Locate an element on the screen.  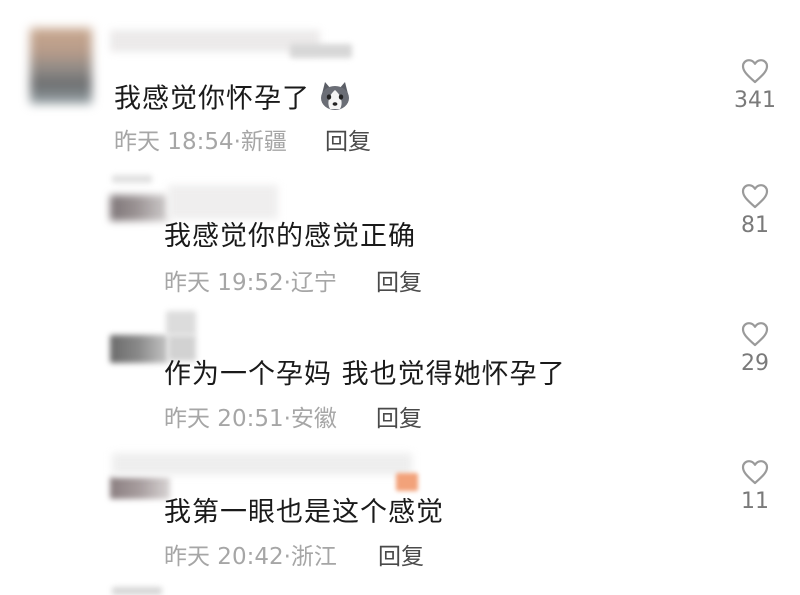
username-top-redacted is located at coordinates (132, 179).